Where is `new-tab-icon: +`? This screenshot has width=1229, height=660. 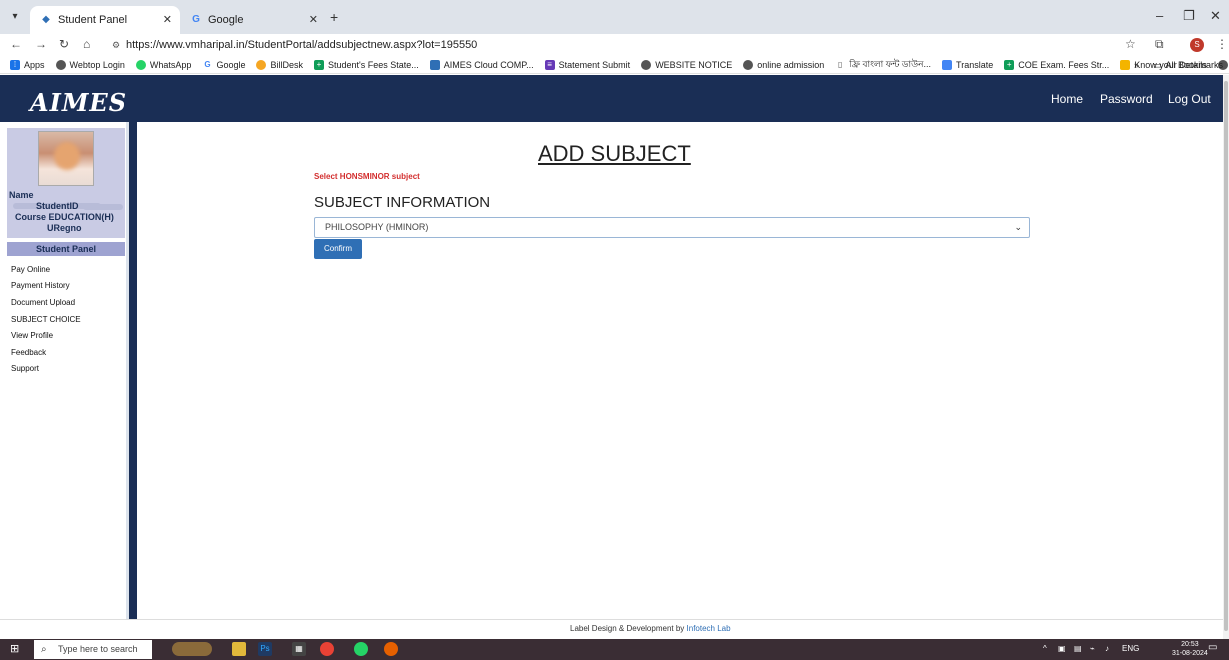
new-tab-icon: + is located at coordinates (334, 17).